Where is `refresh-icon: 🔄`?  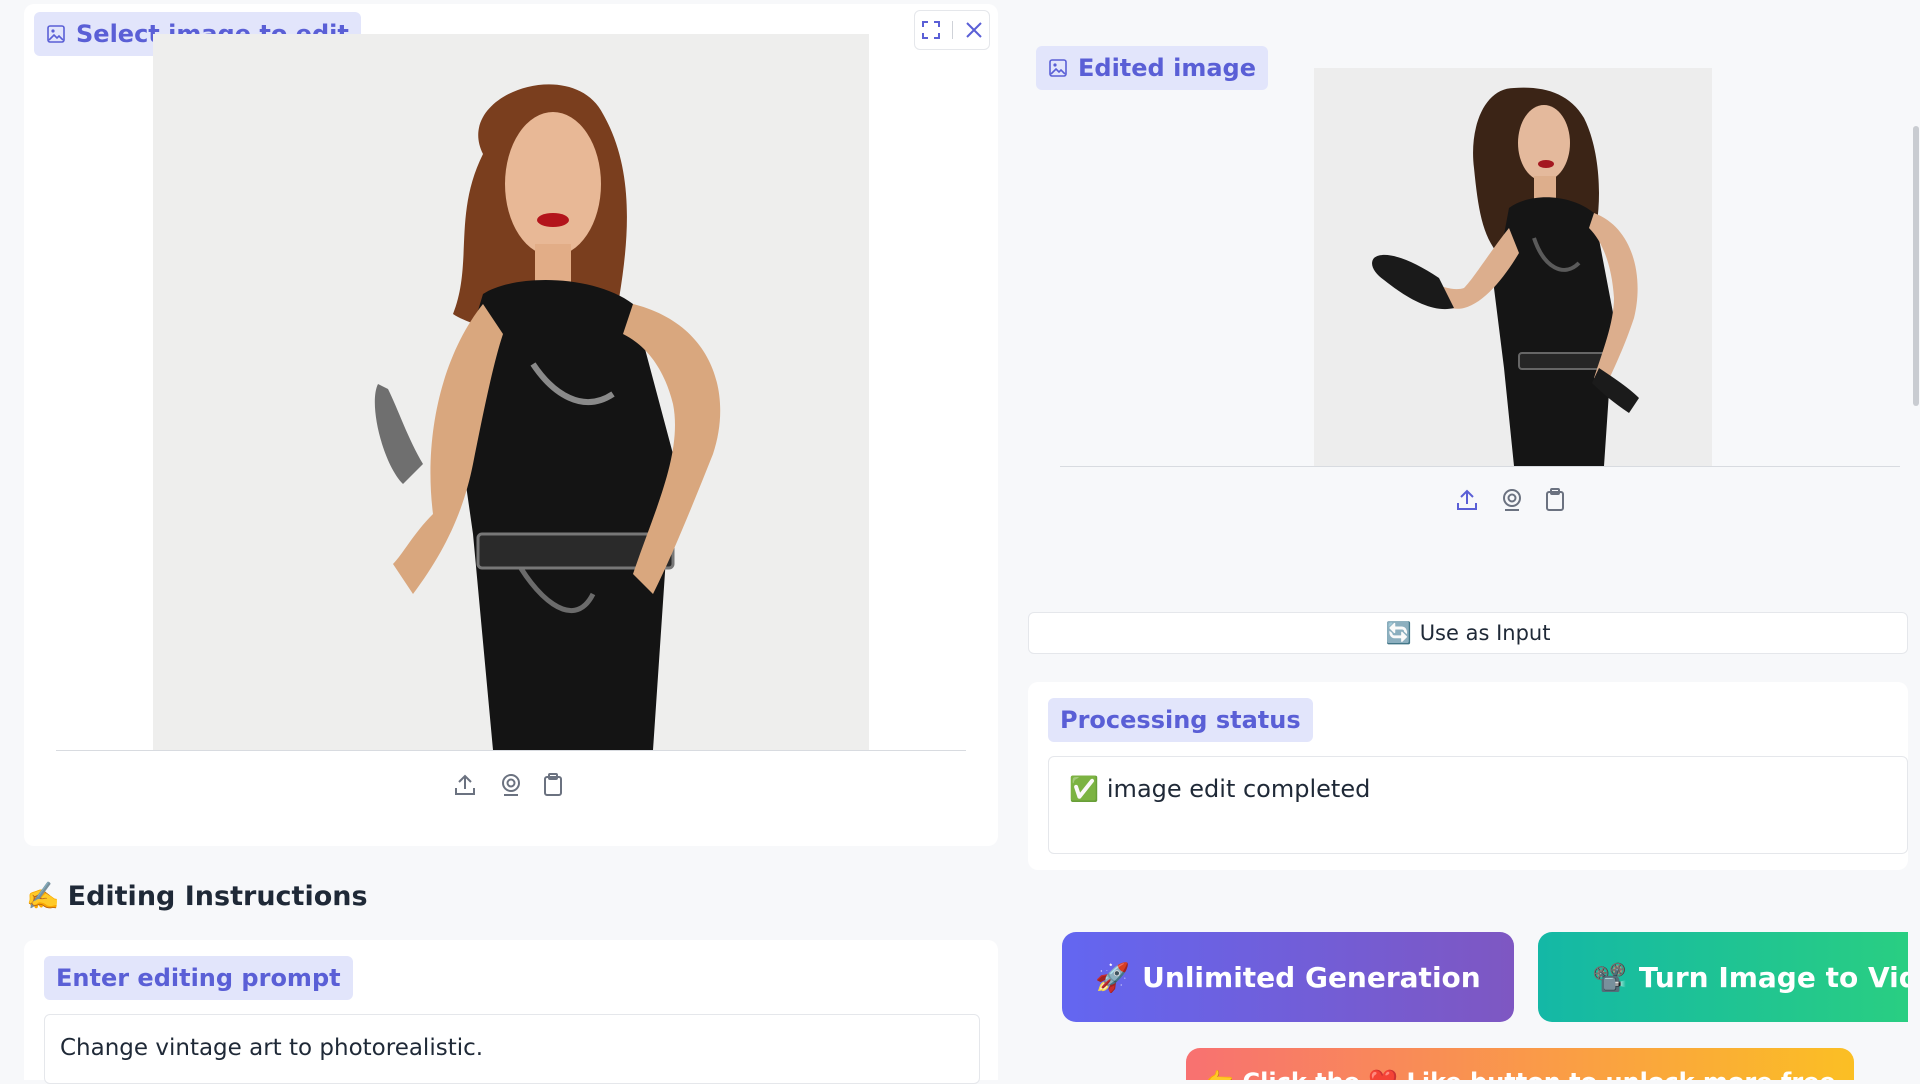
refresh-icon: 🔄 is located at coordinates (1398, 632).